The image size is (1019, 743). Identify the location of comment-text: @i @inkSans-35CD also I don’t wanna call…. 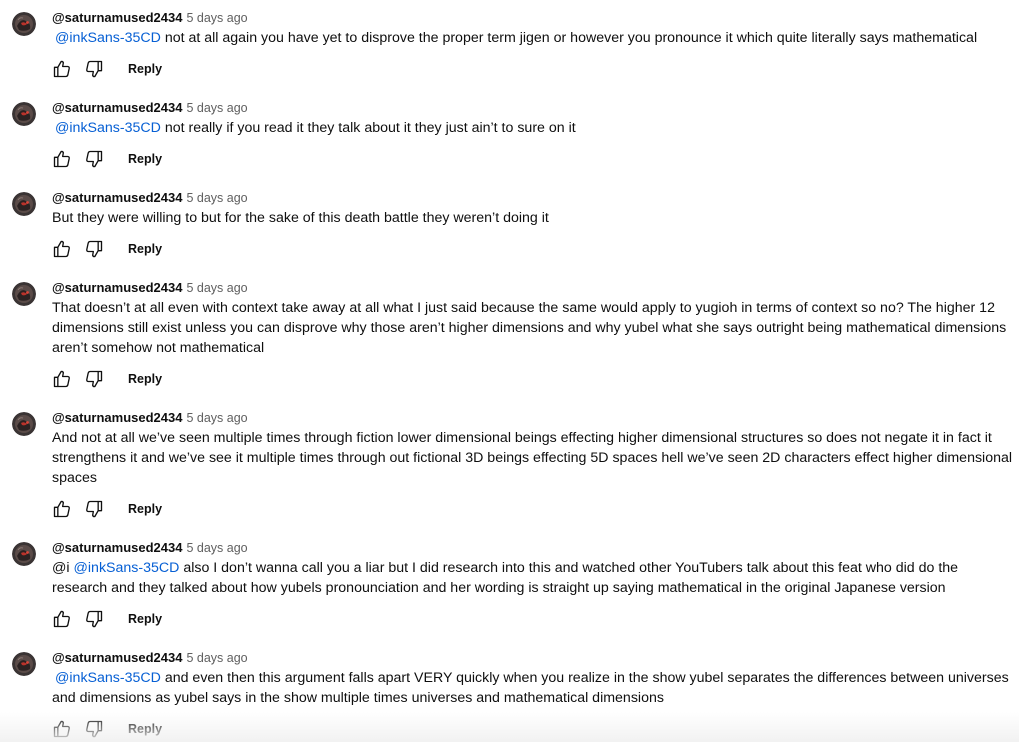
(533, 578).